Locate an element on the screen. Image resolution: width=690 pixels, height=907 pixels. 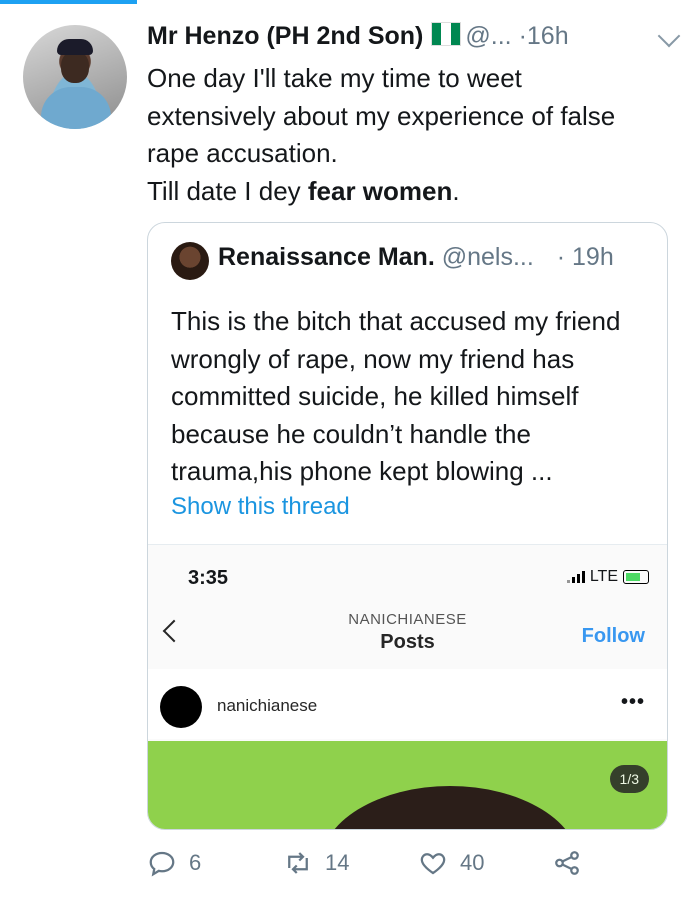
more-options-icon: ••• is located at coordinates (632, 702).